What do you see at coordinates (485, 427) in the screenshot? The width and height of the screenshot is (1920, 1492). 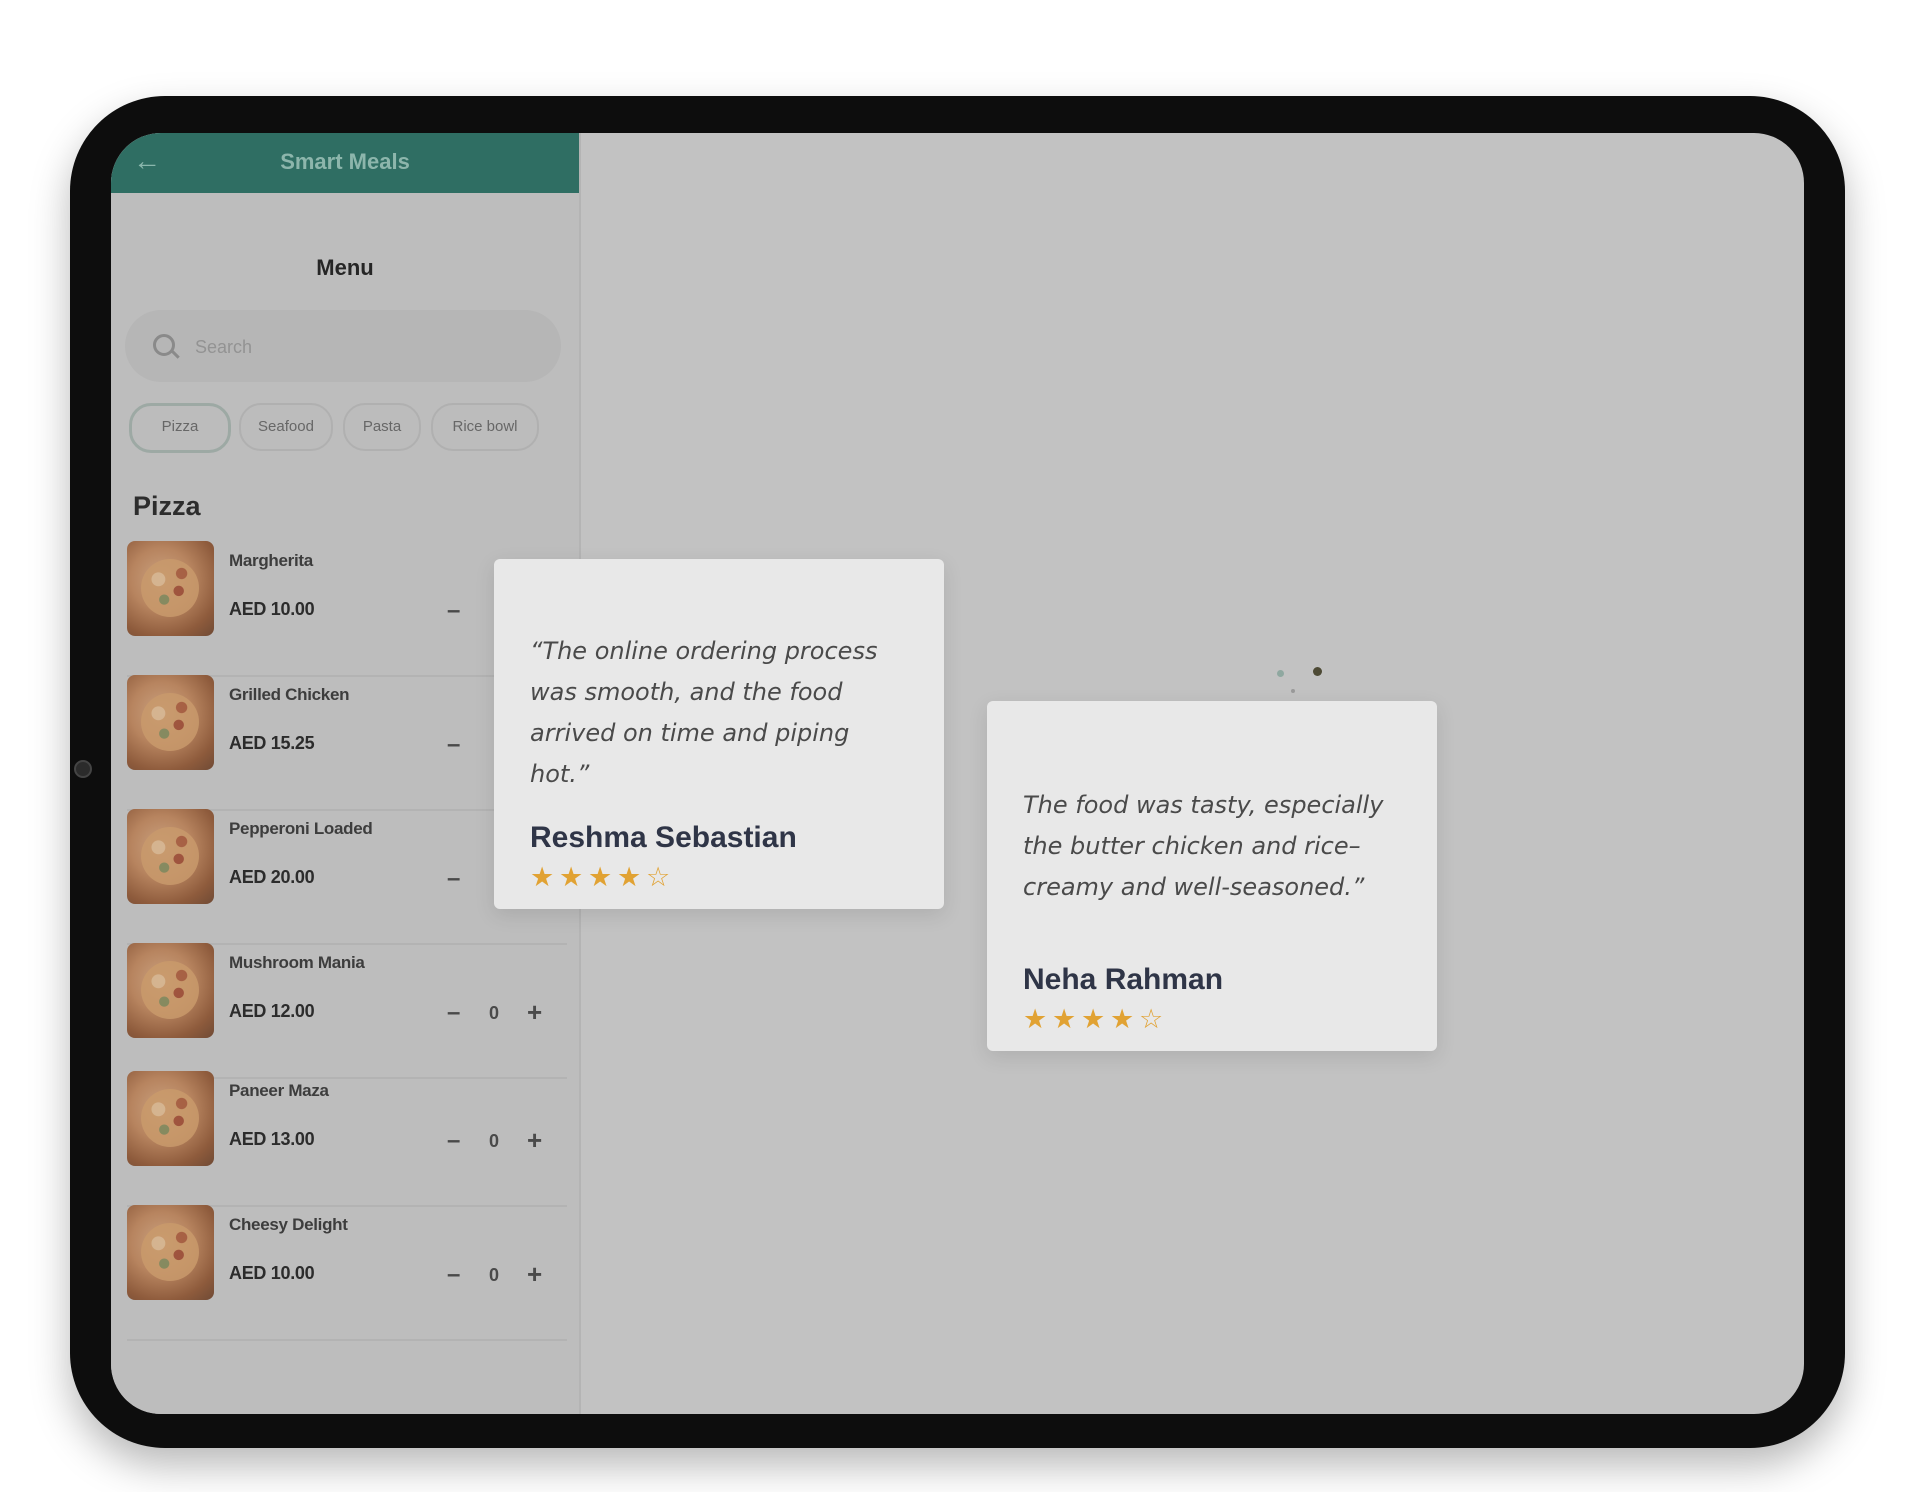 I see `chip-rice-bowl: Rice bowl` at bounding box center [485, 427].